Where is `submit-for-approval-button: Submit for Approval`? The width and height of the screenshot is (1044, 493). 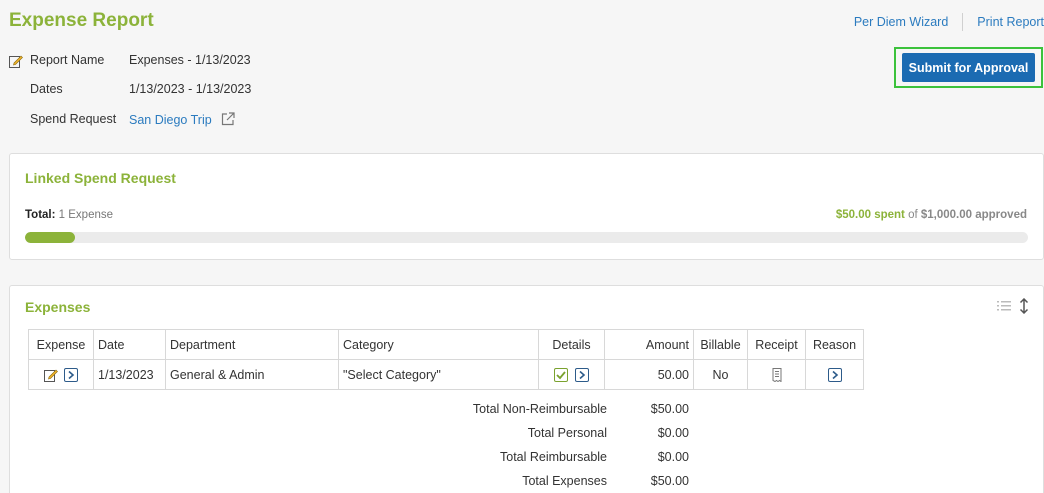 submit-for-approval-button: Submit for Approval is located at coordinates (968, 67).